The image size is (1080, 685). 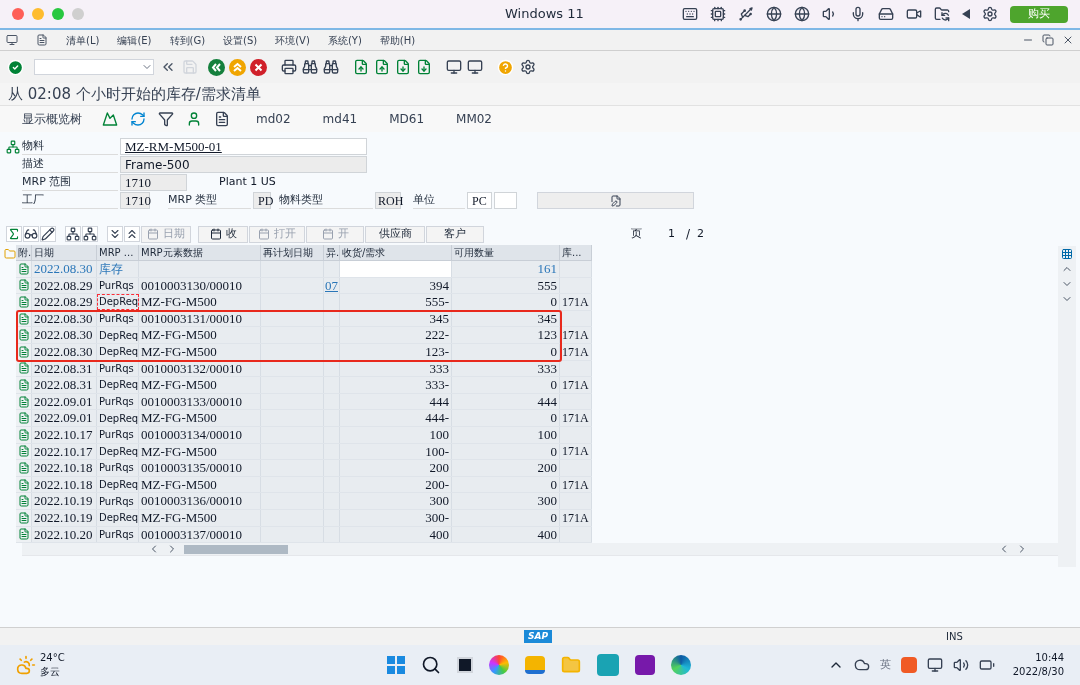 I want to click on edit-button, so click(x=615, y=200).